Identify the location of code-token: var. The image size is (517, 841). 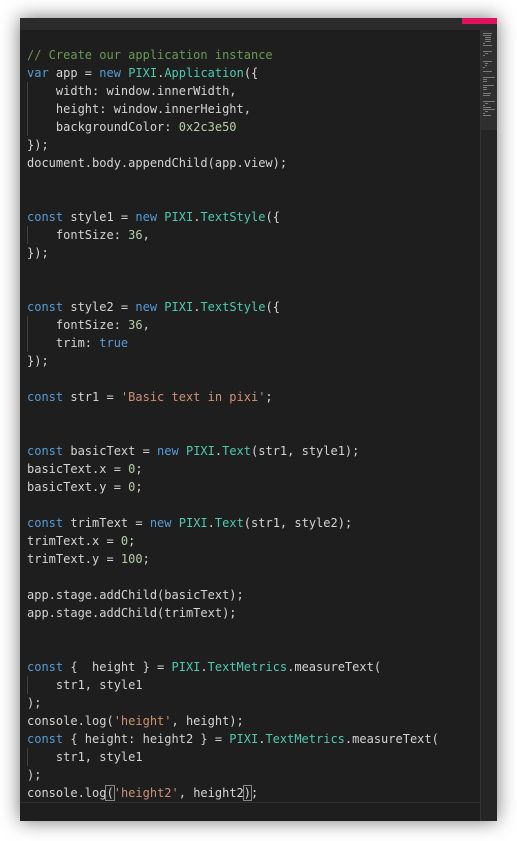
(38, 73).